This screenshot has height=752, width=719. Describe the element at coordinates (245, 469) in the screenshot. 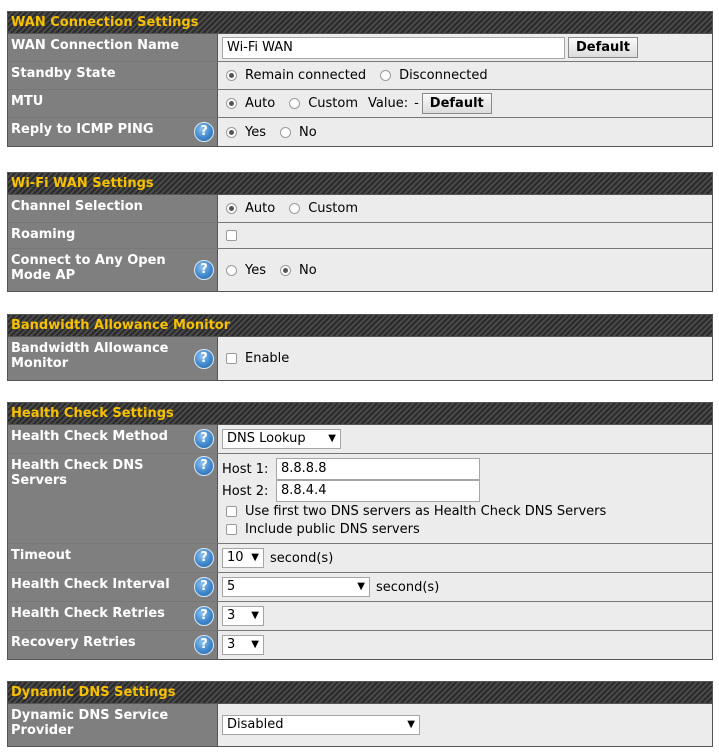

I see `host1-label: Host 1:` at that location.